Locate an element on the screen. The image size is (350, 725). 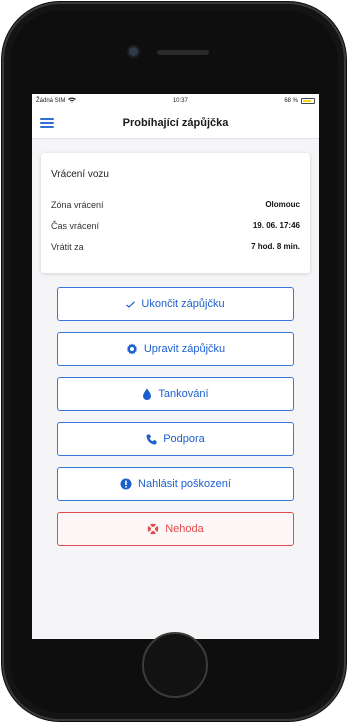
speaker-grille is located at coordinates (183, 52).